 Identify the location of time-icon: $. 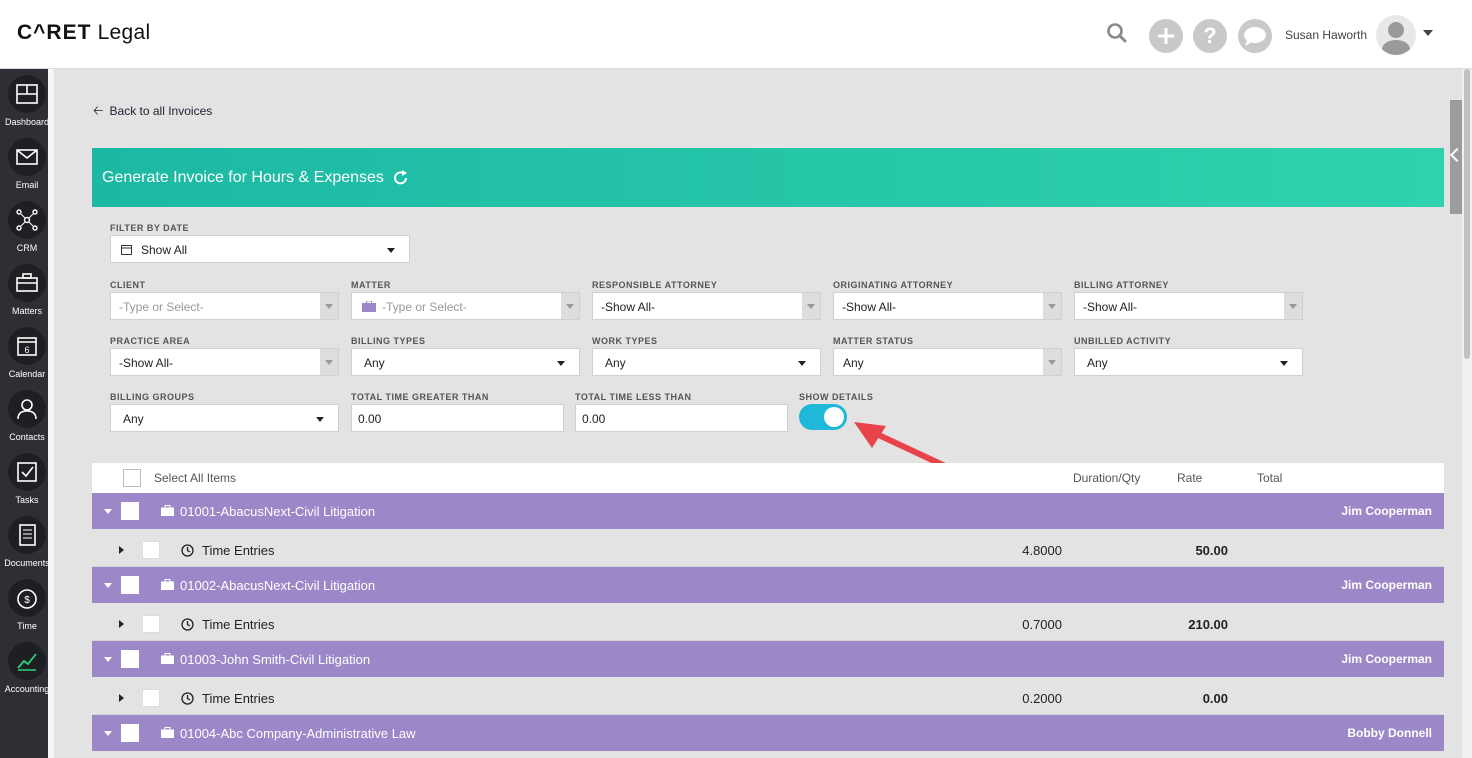
(27, 598).